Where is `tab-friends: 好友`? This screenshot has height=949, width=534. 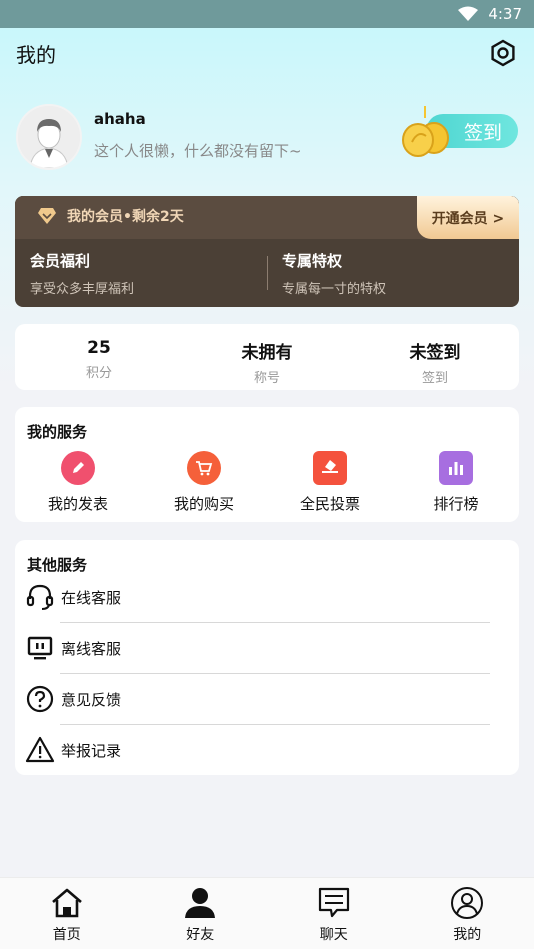
tab-friends: 好友 is located at coordinates (201, 913).